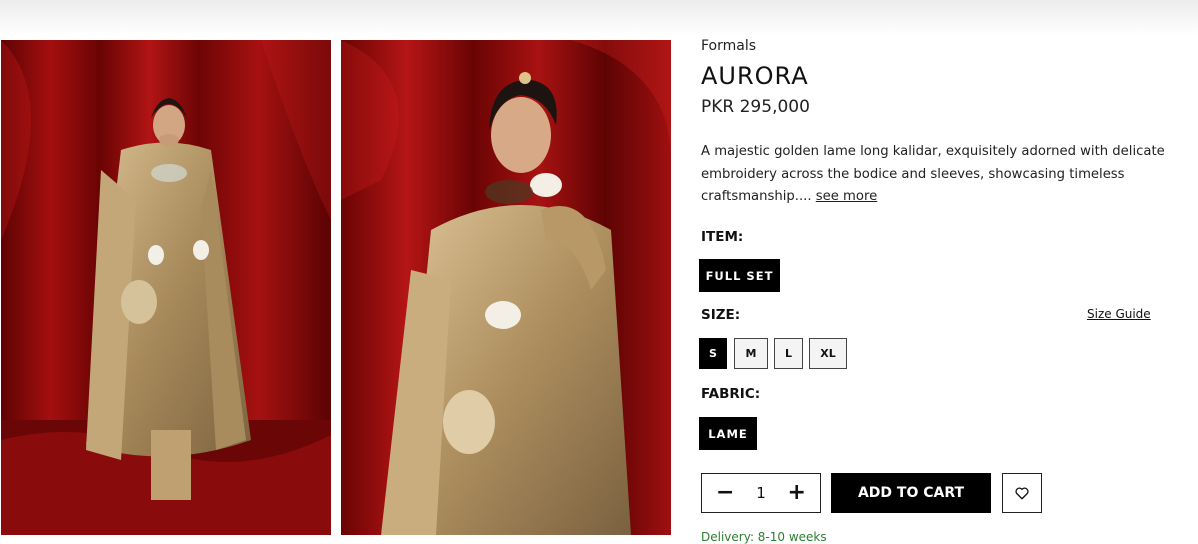 The image size is (1198, 544). What do you see at coordinates (739, 275) in the screenshot?
I see `item-option-full-set: FULL SET` at bounding box center [739, 275].